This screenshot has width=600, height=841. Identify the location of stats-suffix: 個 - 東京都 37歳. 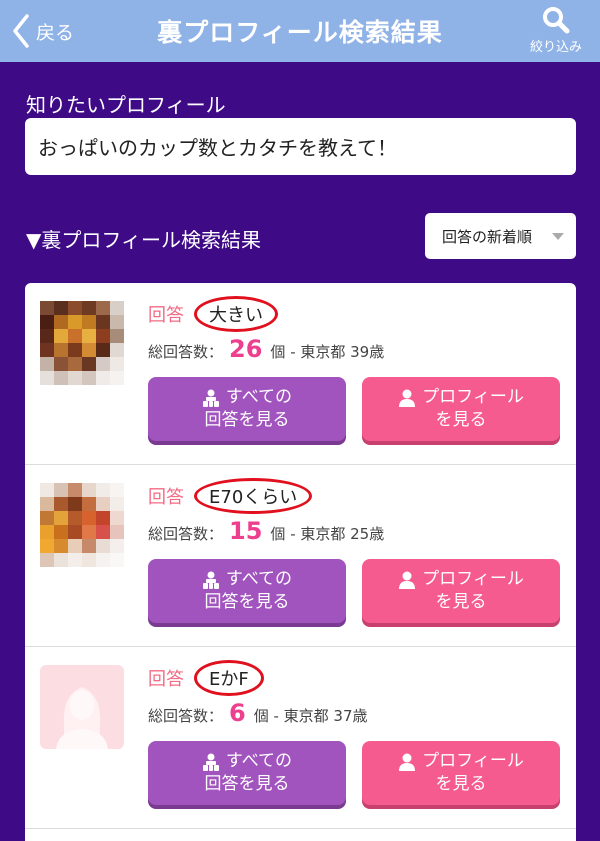
(310, 716).